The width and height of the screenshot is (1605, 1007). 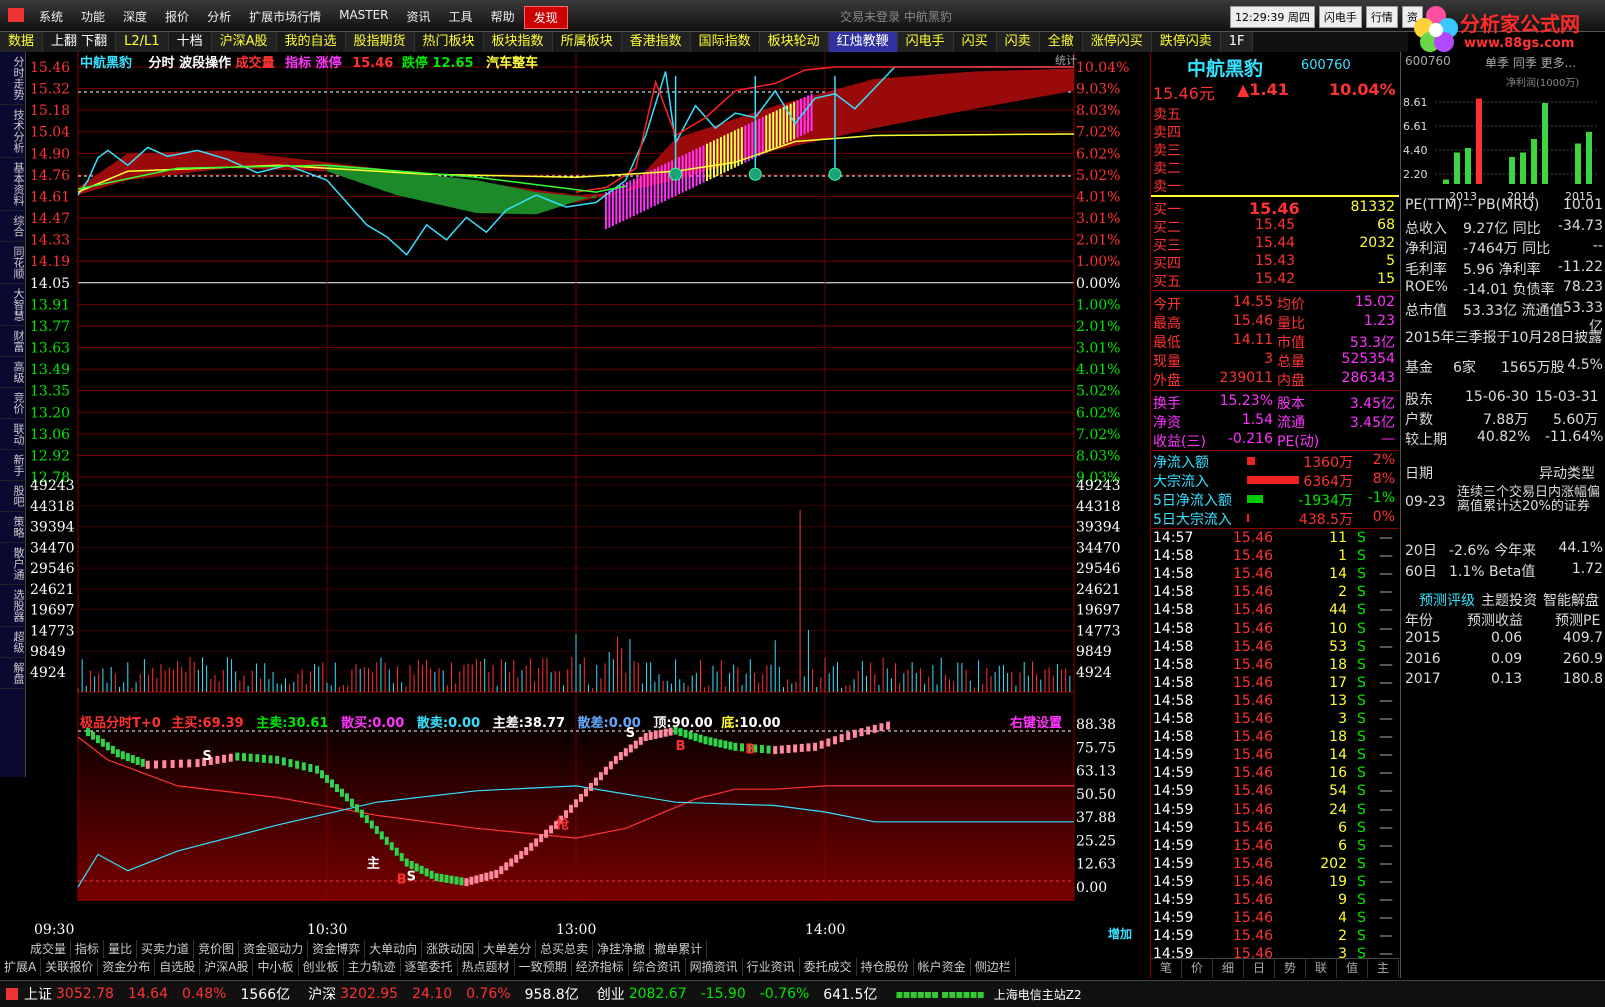 What do you see at coordinates (587, 42) in the screenshot?
I see `tab-9: 所属板块` at bounding box center [587, 42].